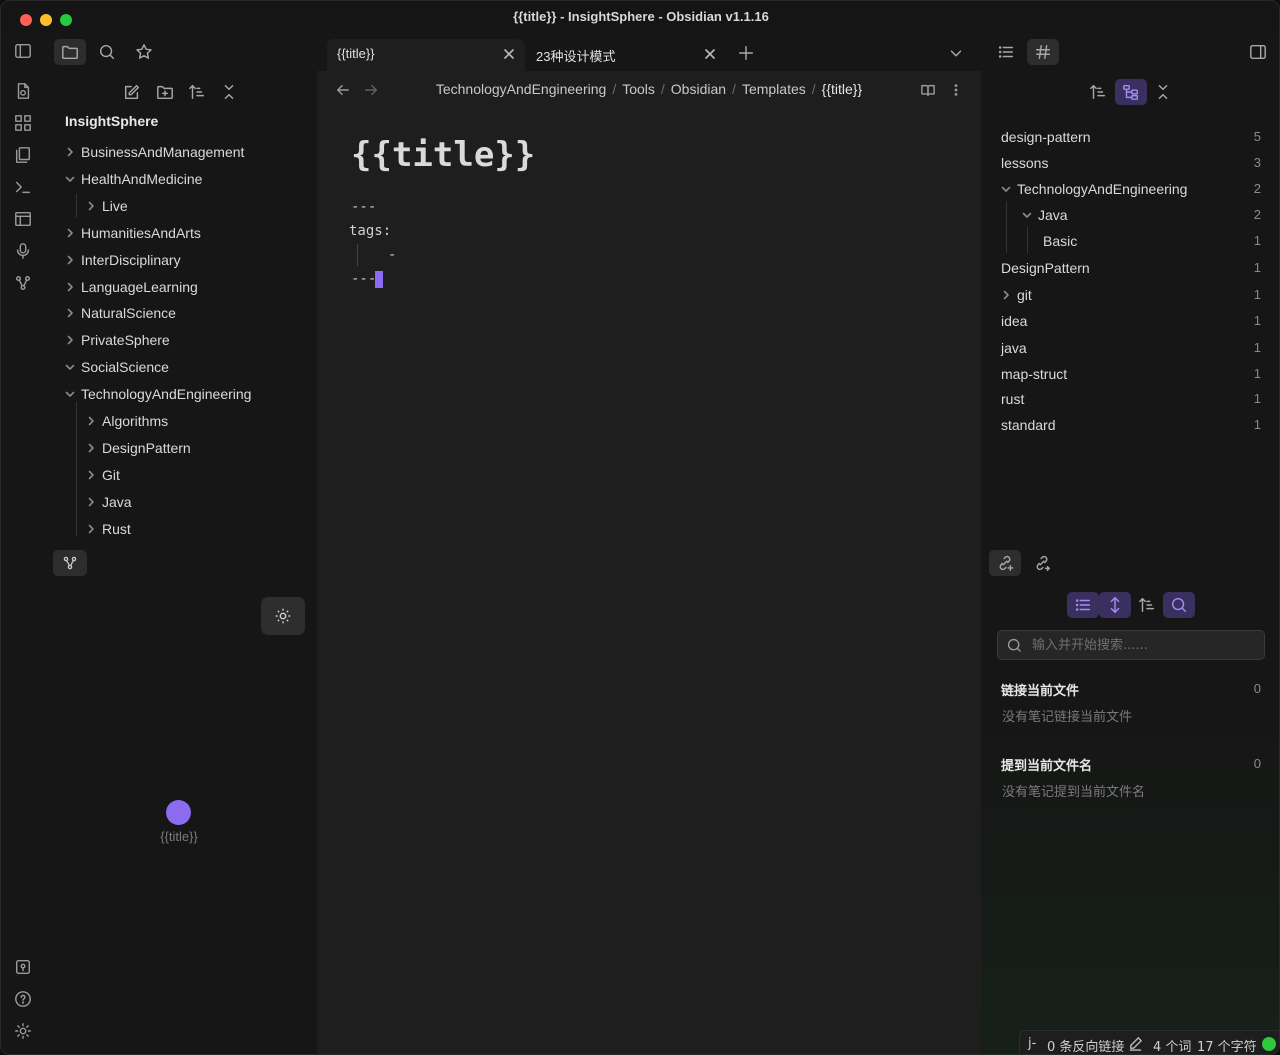 This screenshot has width=1280, height=1055. Describe the element at coordinates (23, 219) in the screenshot. I see `workspace-layout-icon` at that location.